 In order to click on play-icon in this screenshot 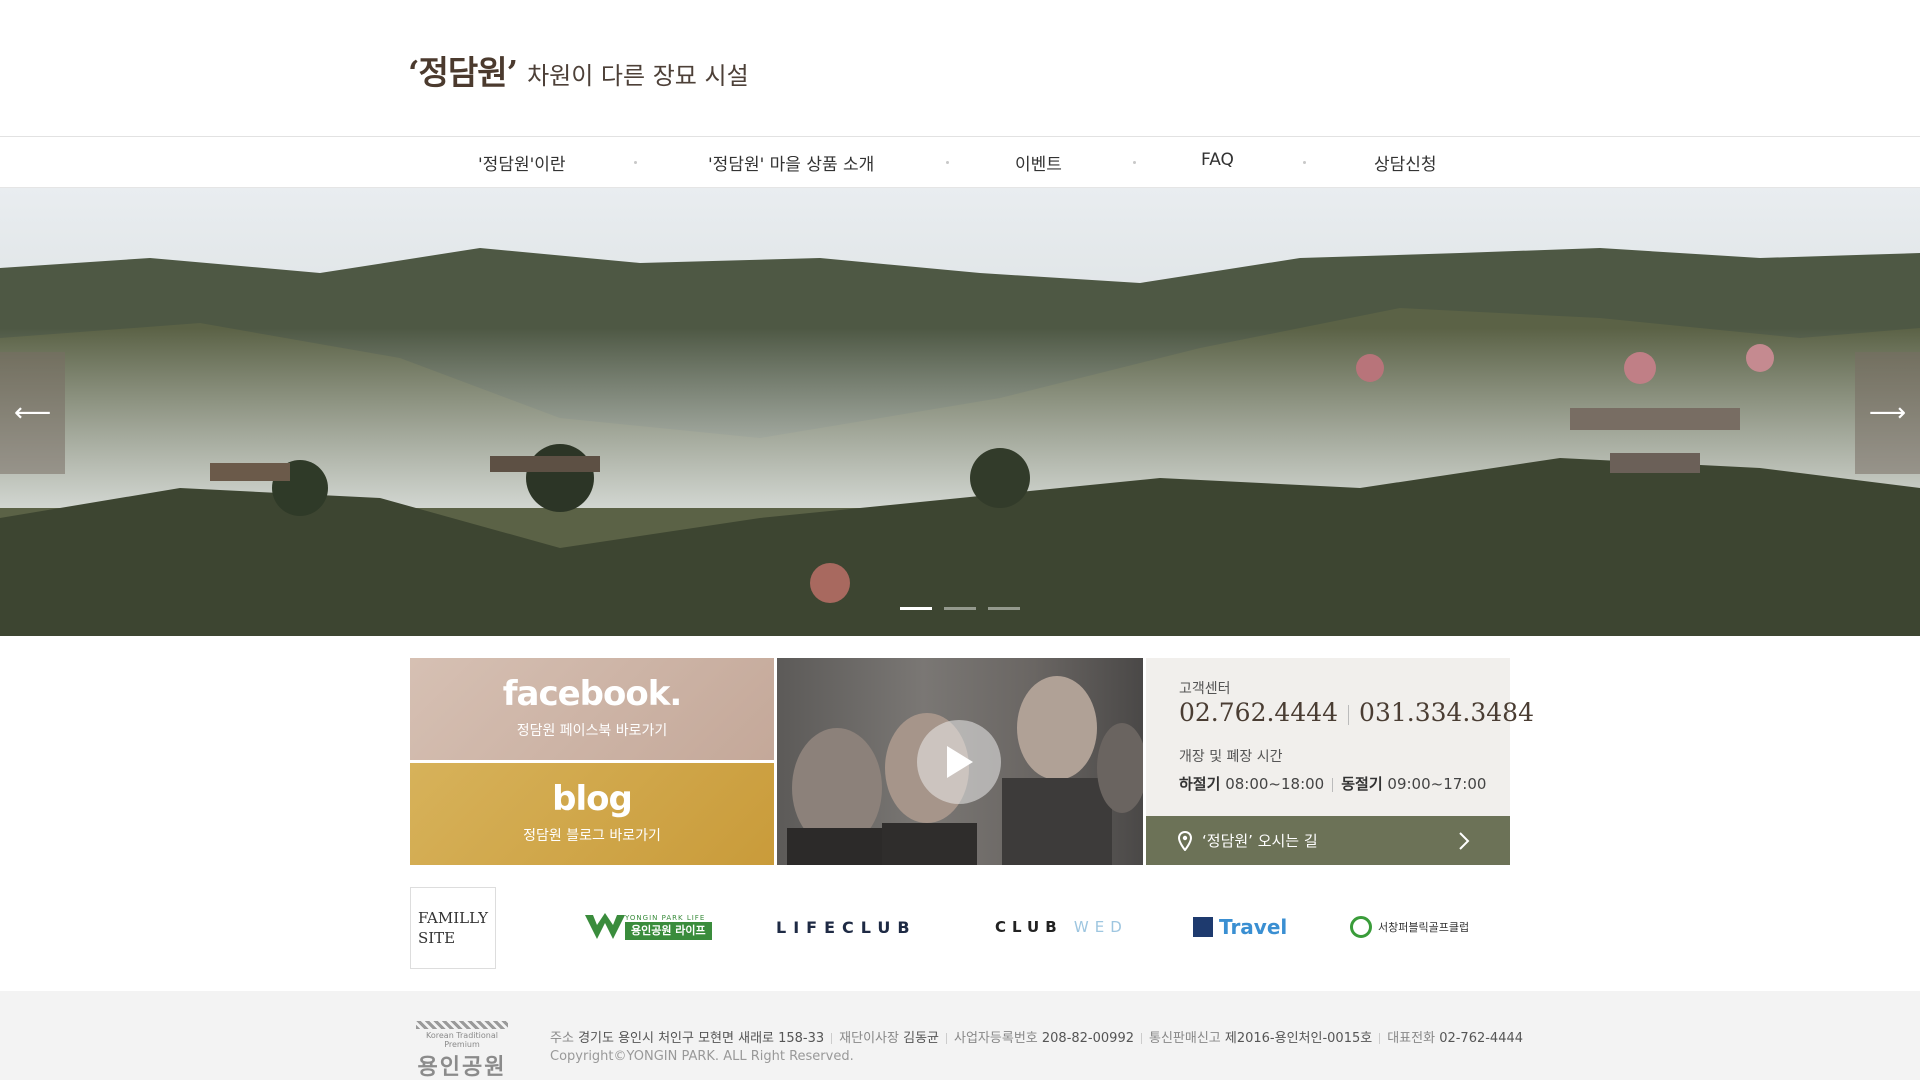, I will do `click(960, 762)`.